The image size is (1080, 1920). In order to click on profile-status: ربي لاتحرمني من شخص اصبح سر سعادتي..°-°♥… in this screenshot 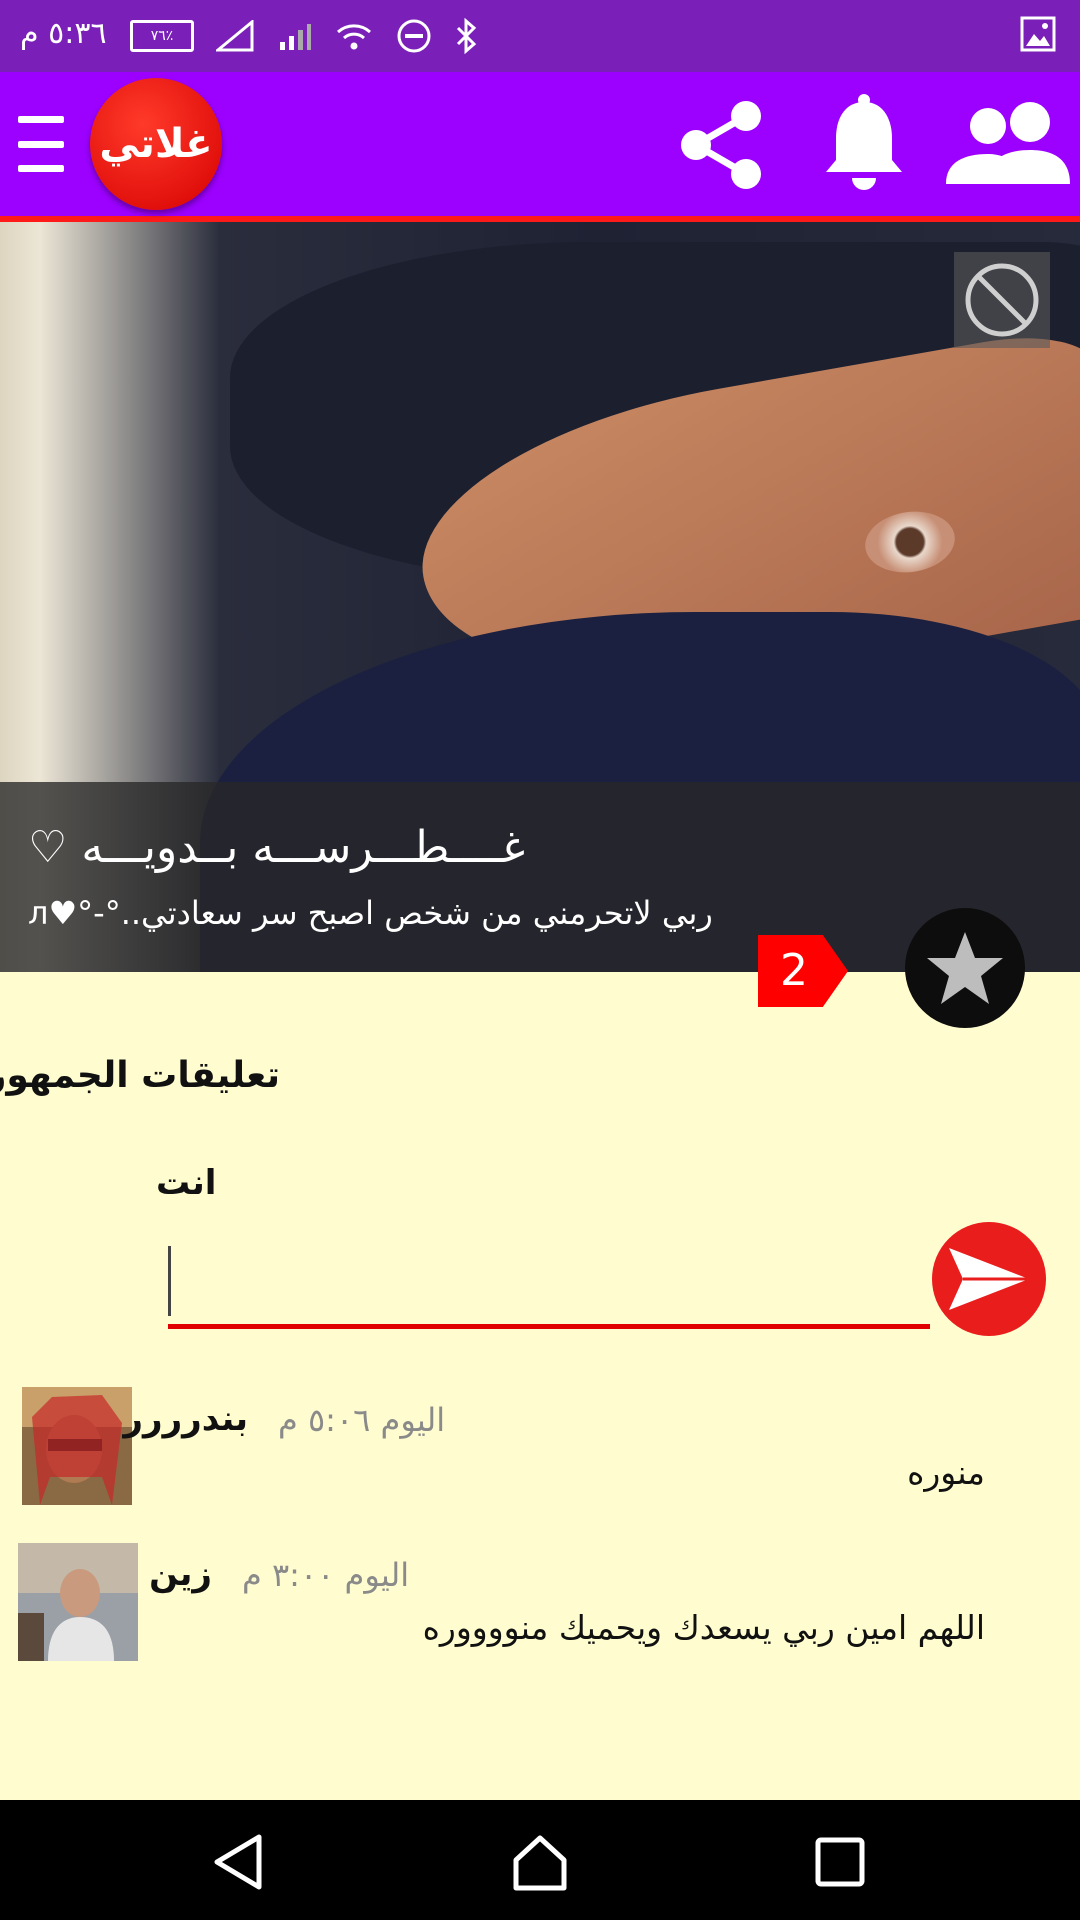, I will do `click(370, 913)`.